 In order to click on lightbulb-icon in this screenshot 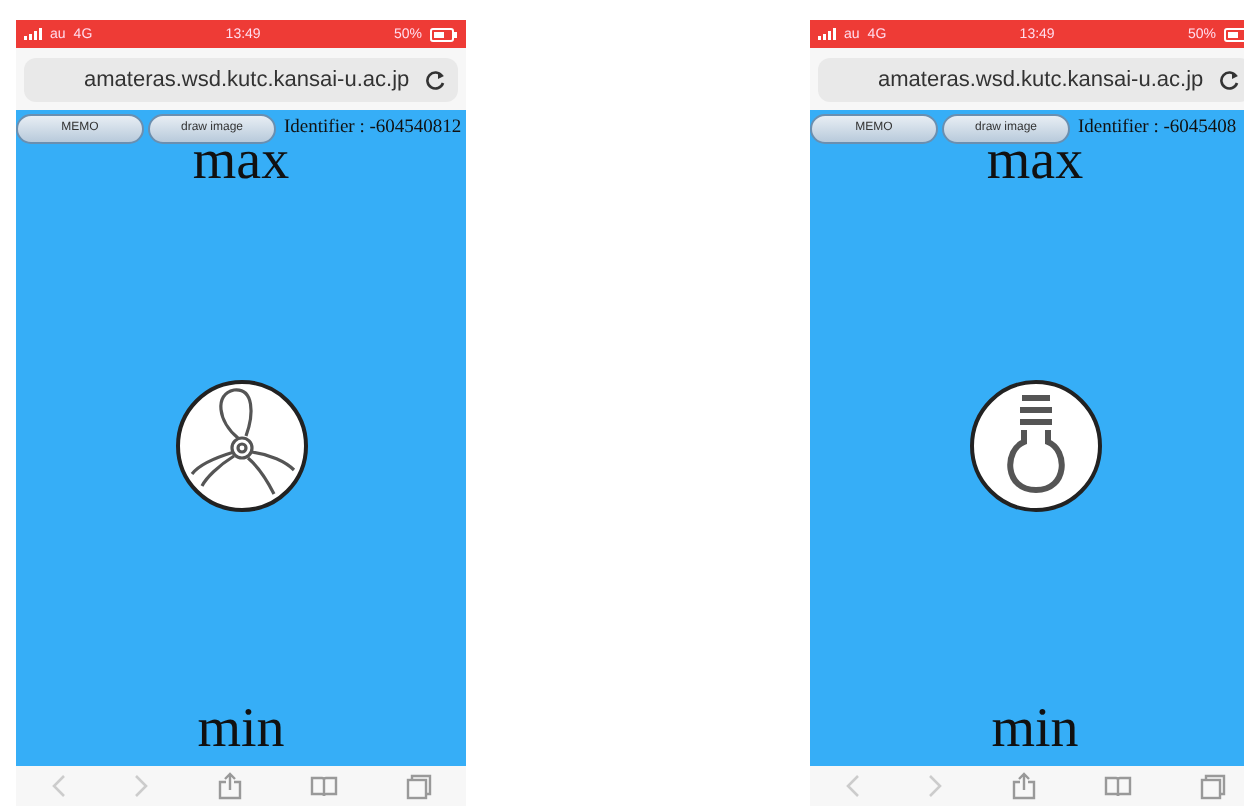, I will do `click(1035, 446)`.